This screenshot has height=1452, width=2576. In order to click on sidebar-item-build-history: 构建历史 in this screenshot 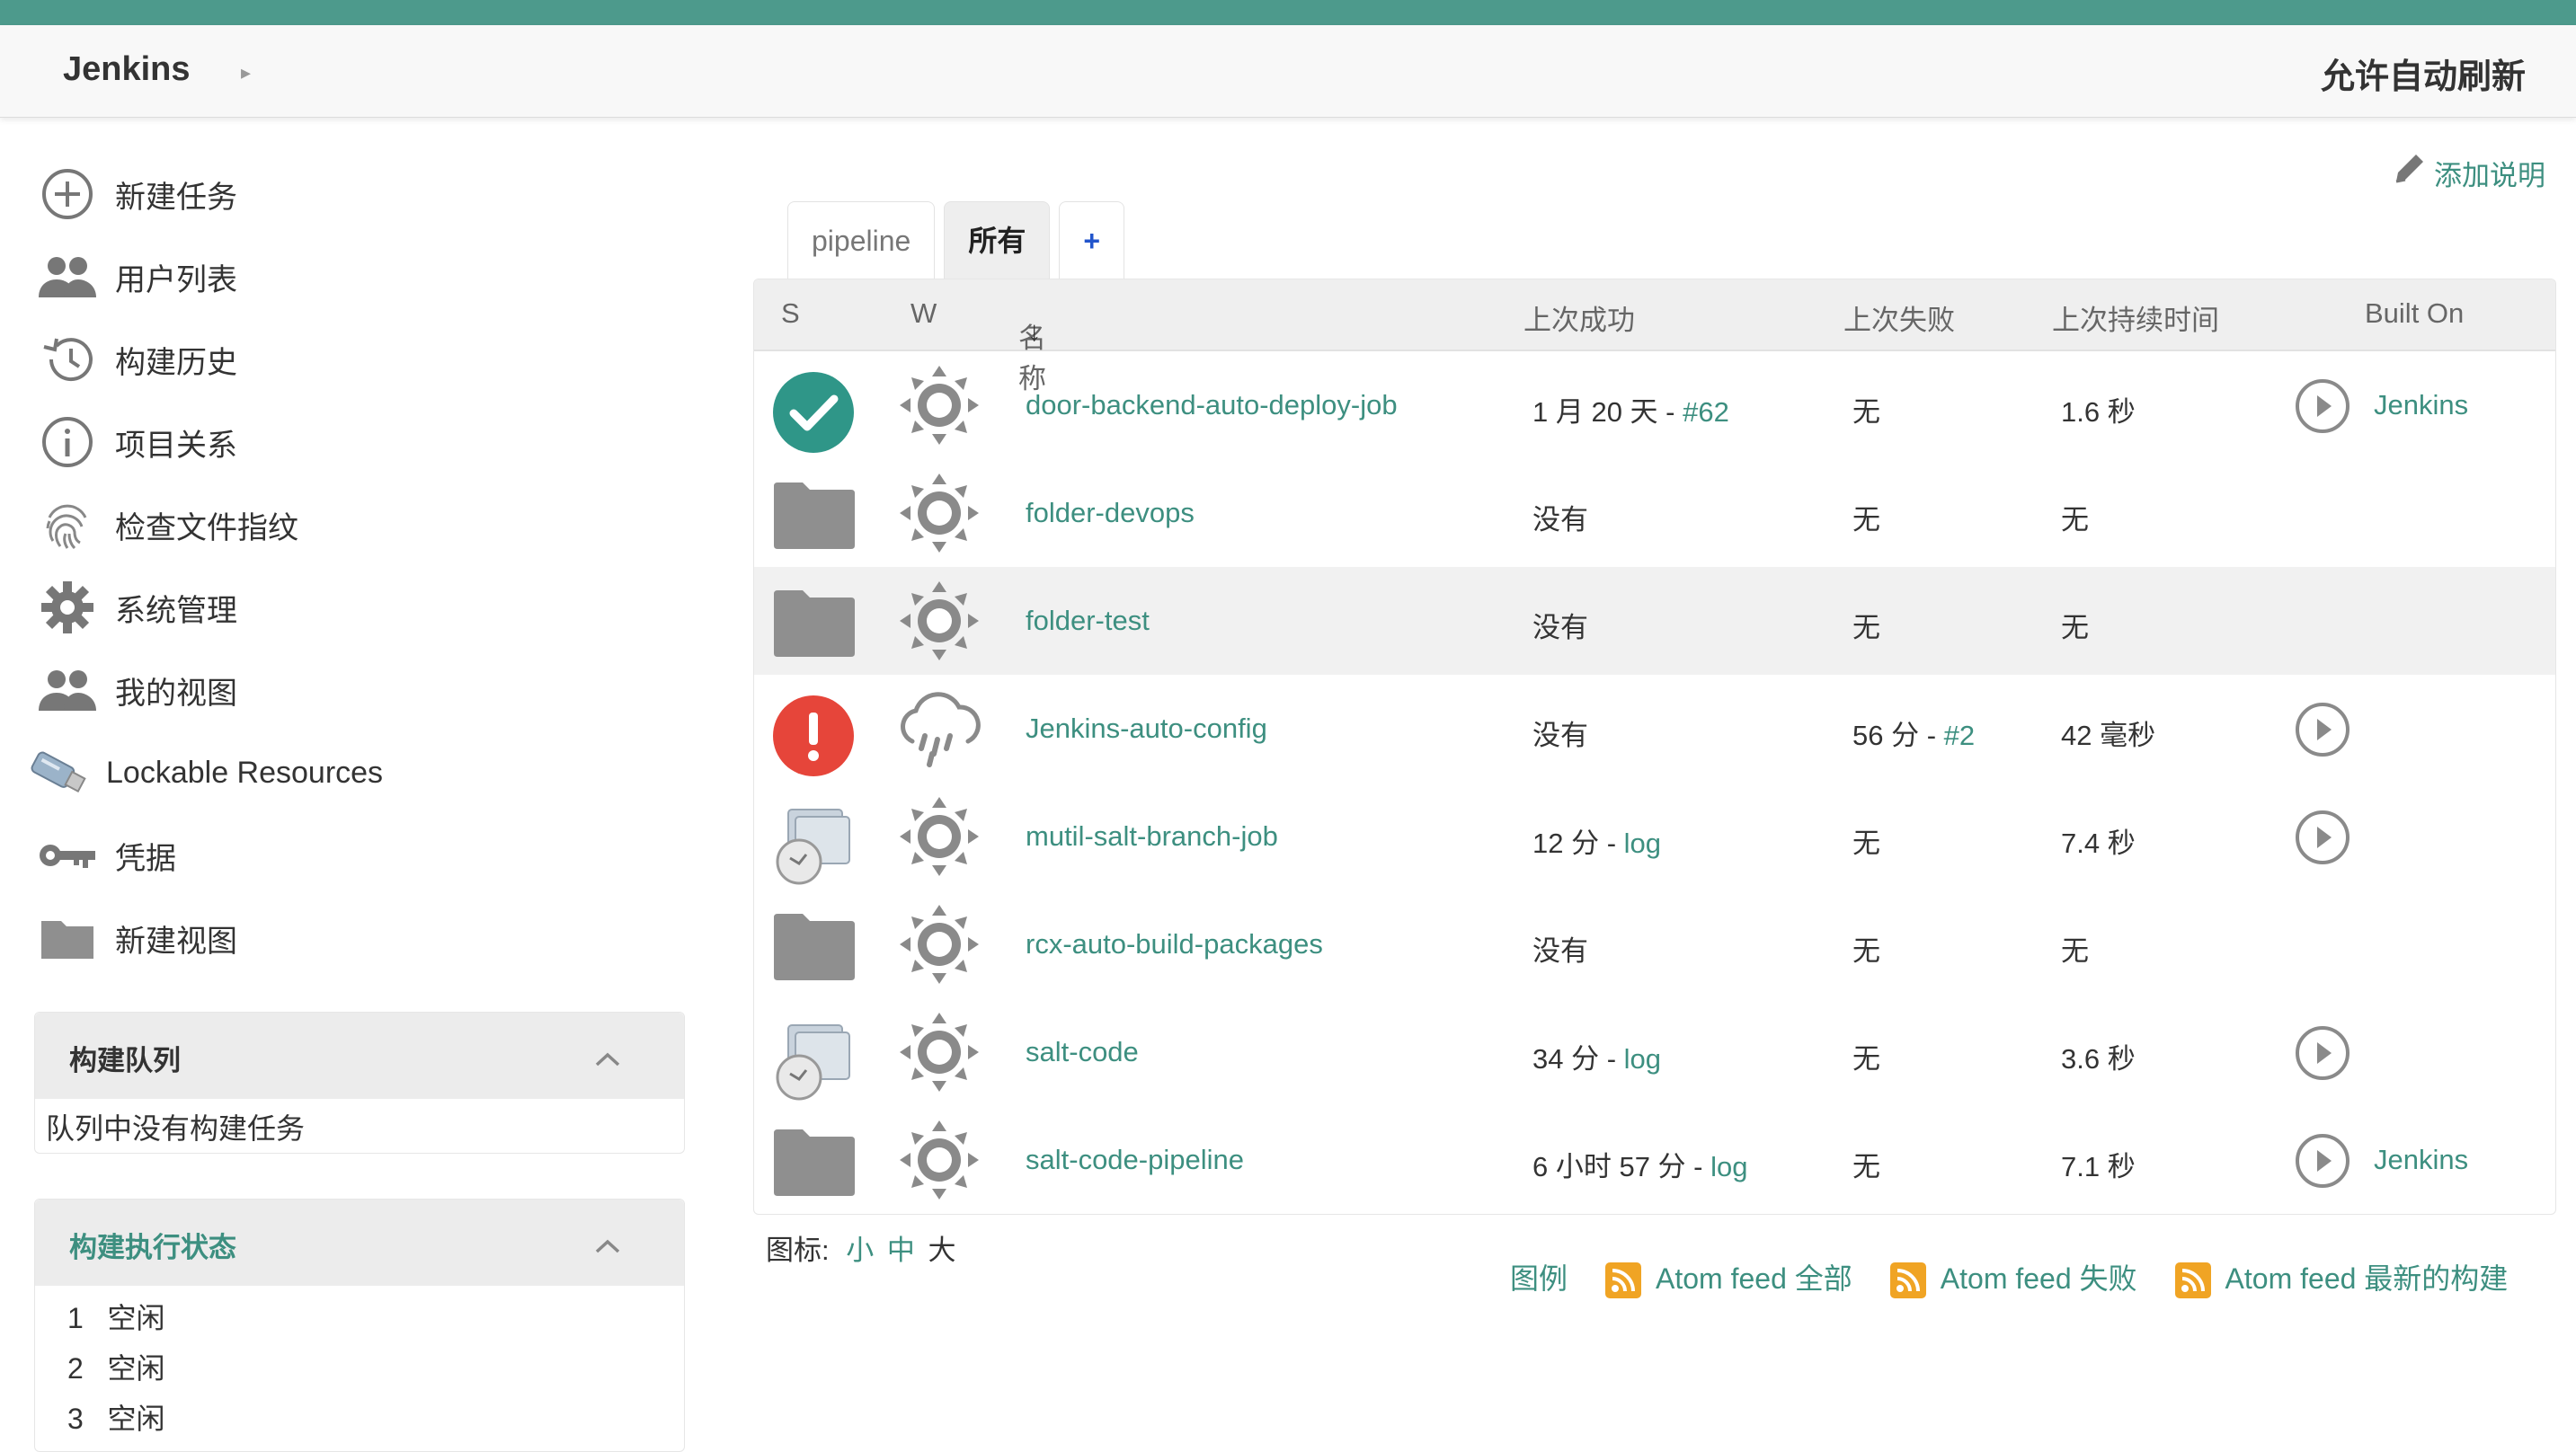, I will do `click(368, 359)`.